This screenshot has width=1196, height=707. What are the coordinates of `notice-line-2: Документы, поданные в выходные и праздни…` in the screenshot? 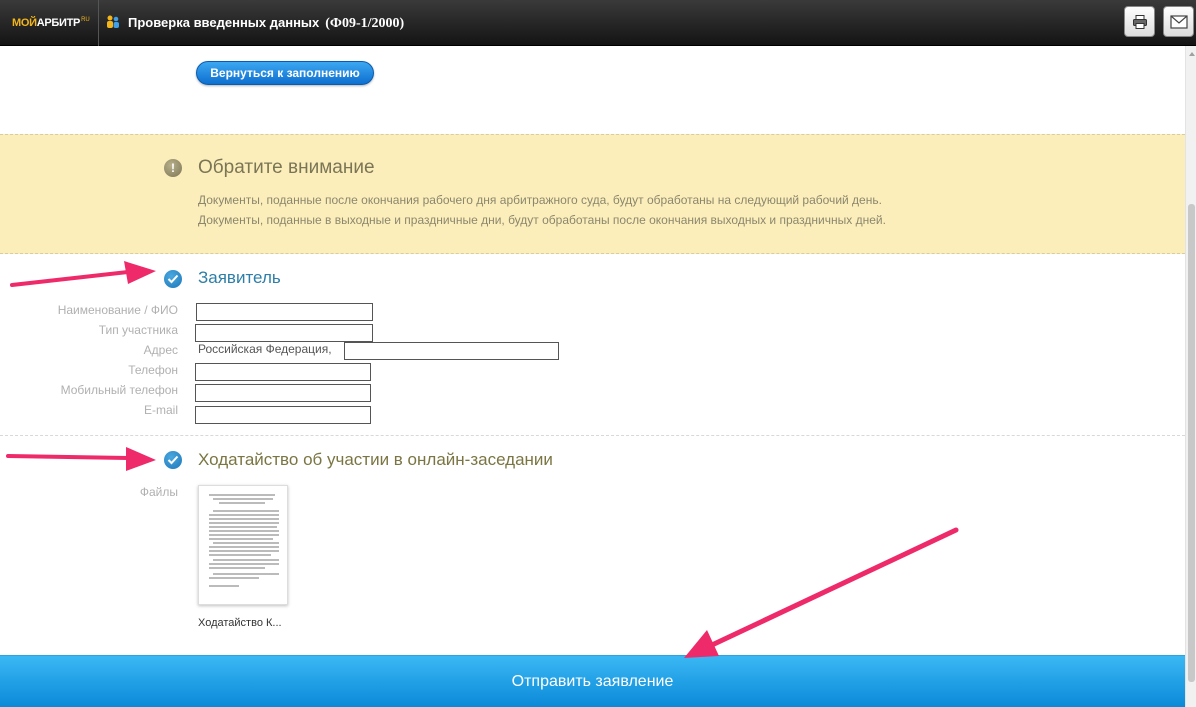 It's located at (542, 220).